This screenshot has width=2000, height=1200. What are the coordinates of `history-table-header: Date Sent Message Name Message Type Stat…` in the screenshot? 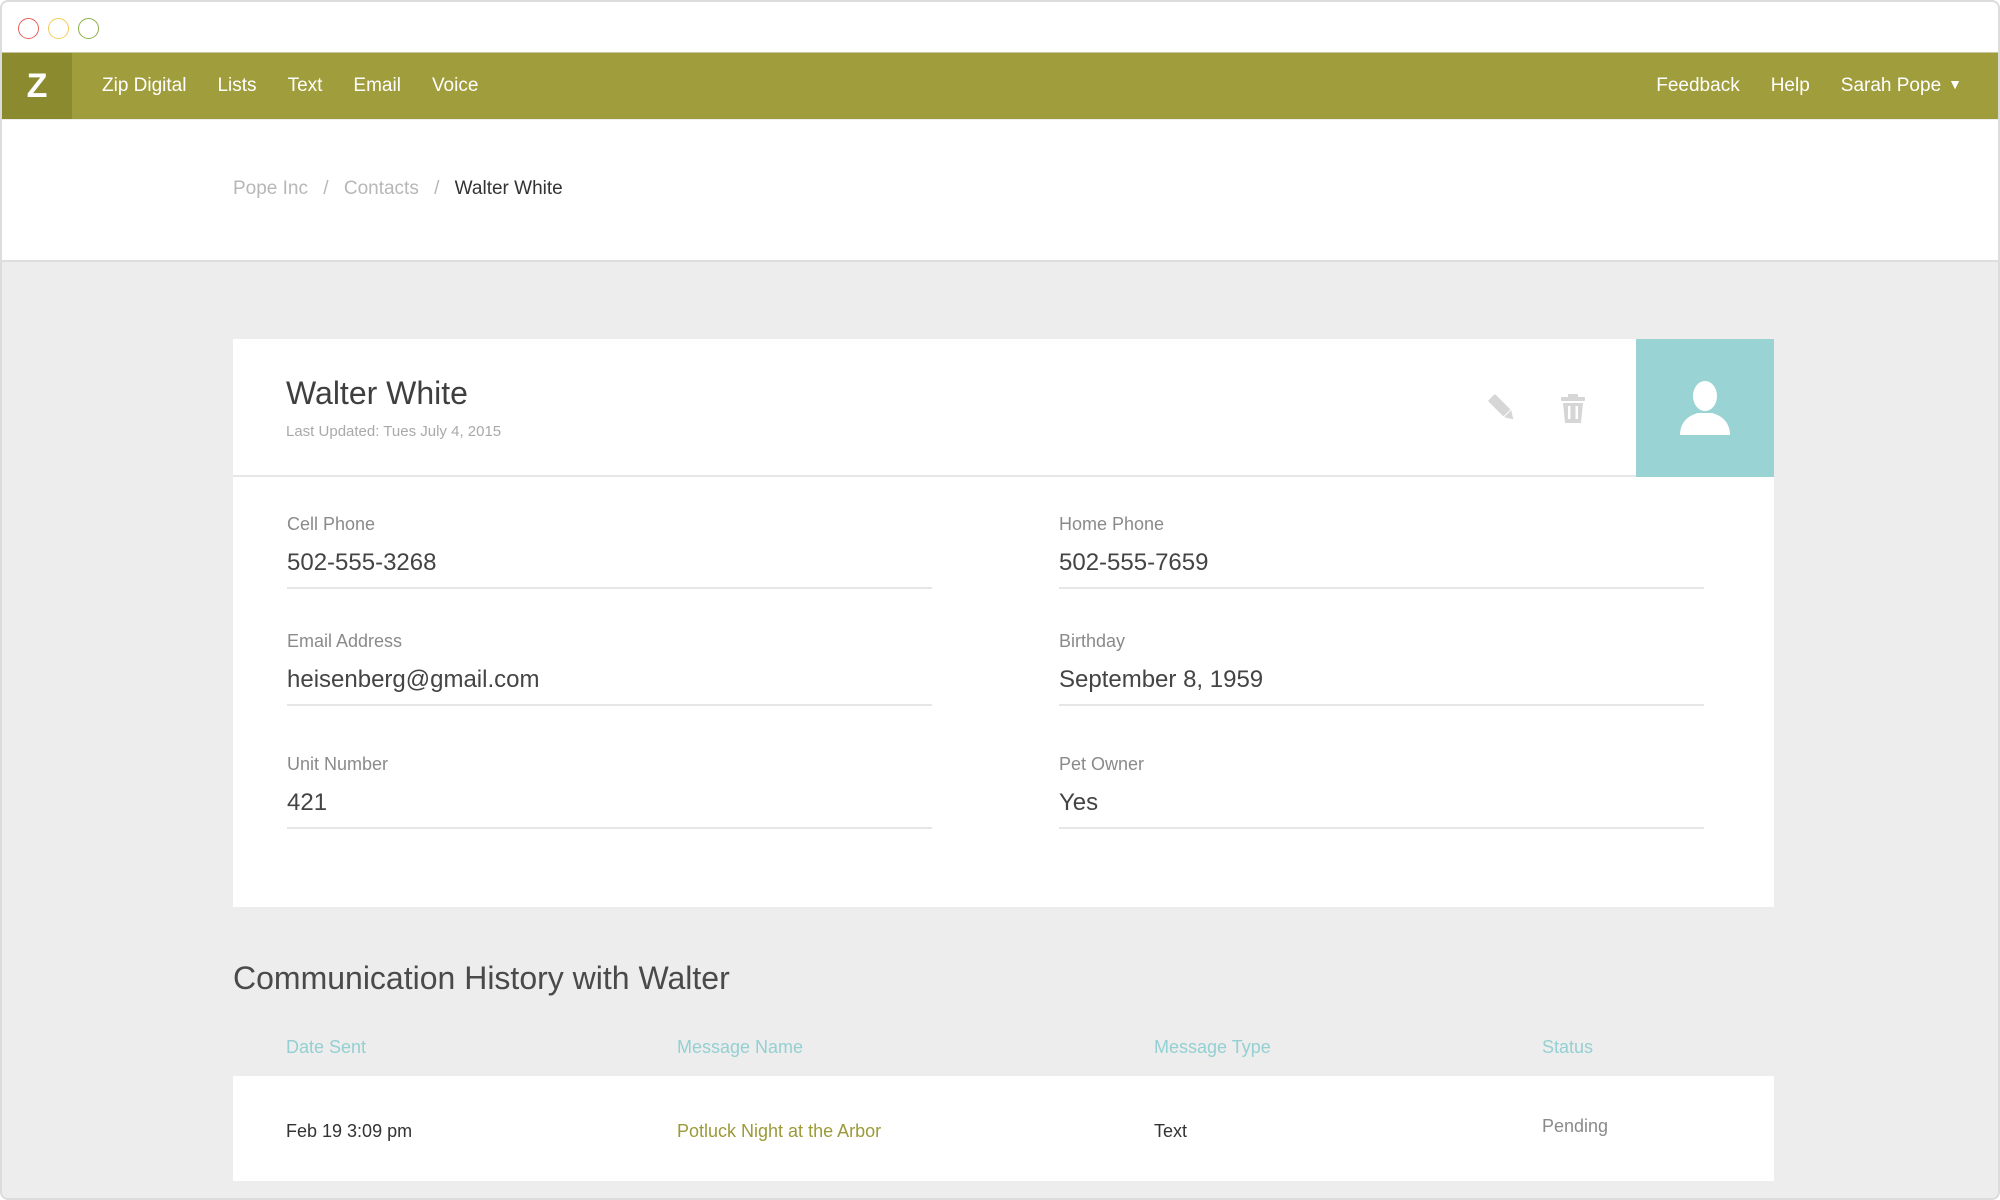 It's located at (1003, 1055).